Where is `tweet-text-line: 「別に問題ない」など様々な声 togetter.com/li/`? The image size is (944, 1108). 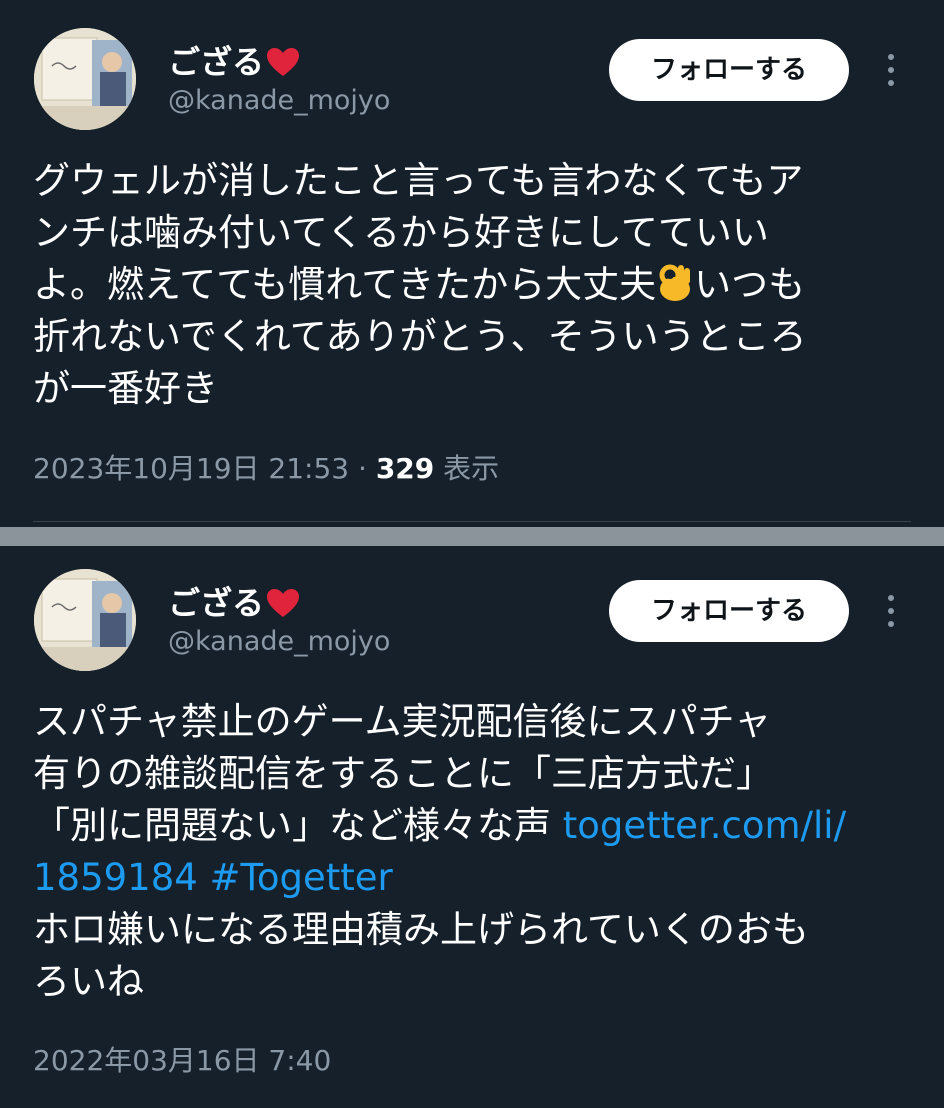 tweet-text-line: 「別に問題ない」など様々な声 togetter.com/li/ is located at coordinates (468, 826).